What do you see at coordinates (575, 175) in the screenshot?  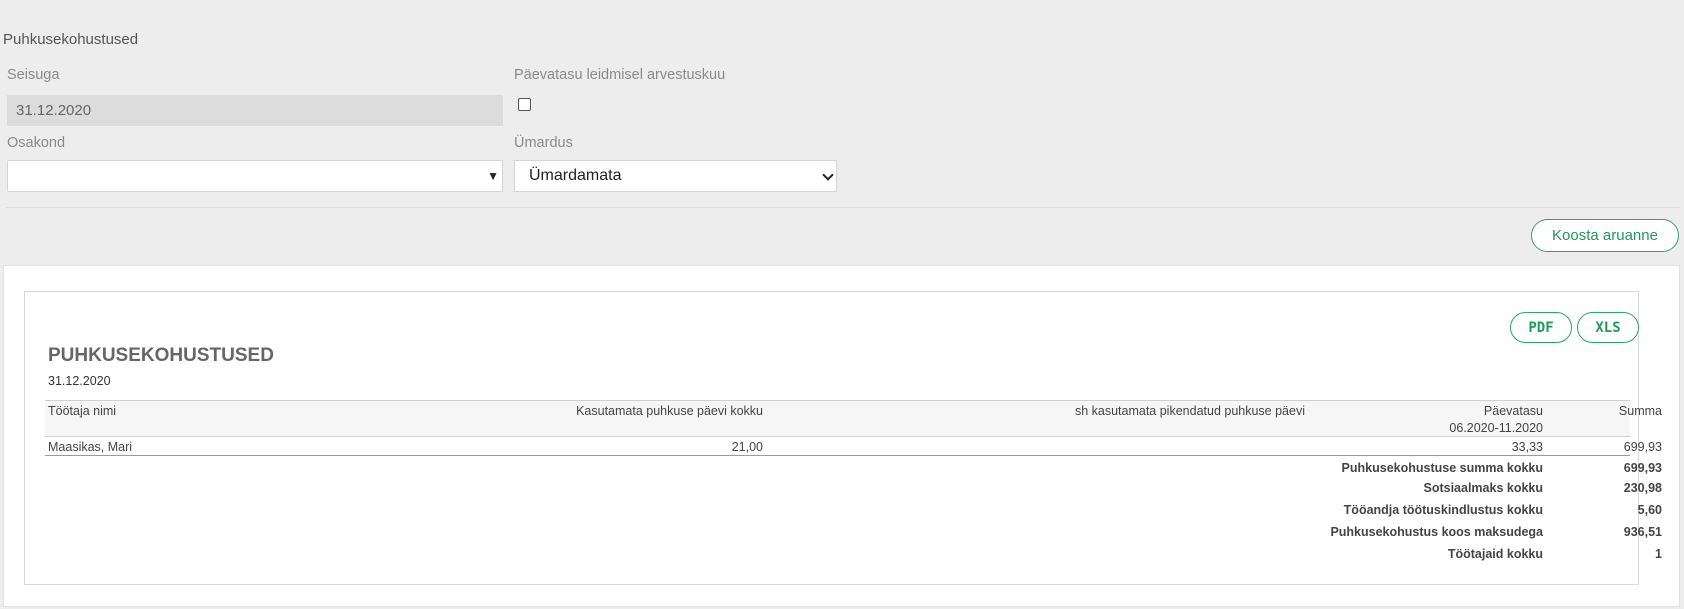 I see `umardus-value: Ümardamata` at bounding box center [575, 175].